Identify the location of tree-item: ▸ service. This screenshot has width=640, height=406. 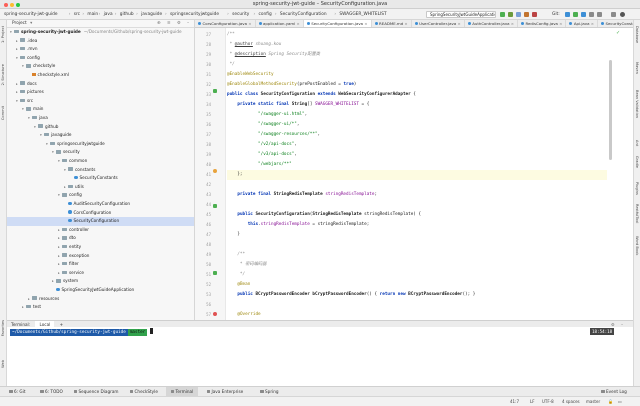
(100, 273).